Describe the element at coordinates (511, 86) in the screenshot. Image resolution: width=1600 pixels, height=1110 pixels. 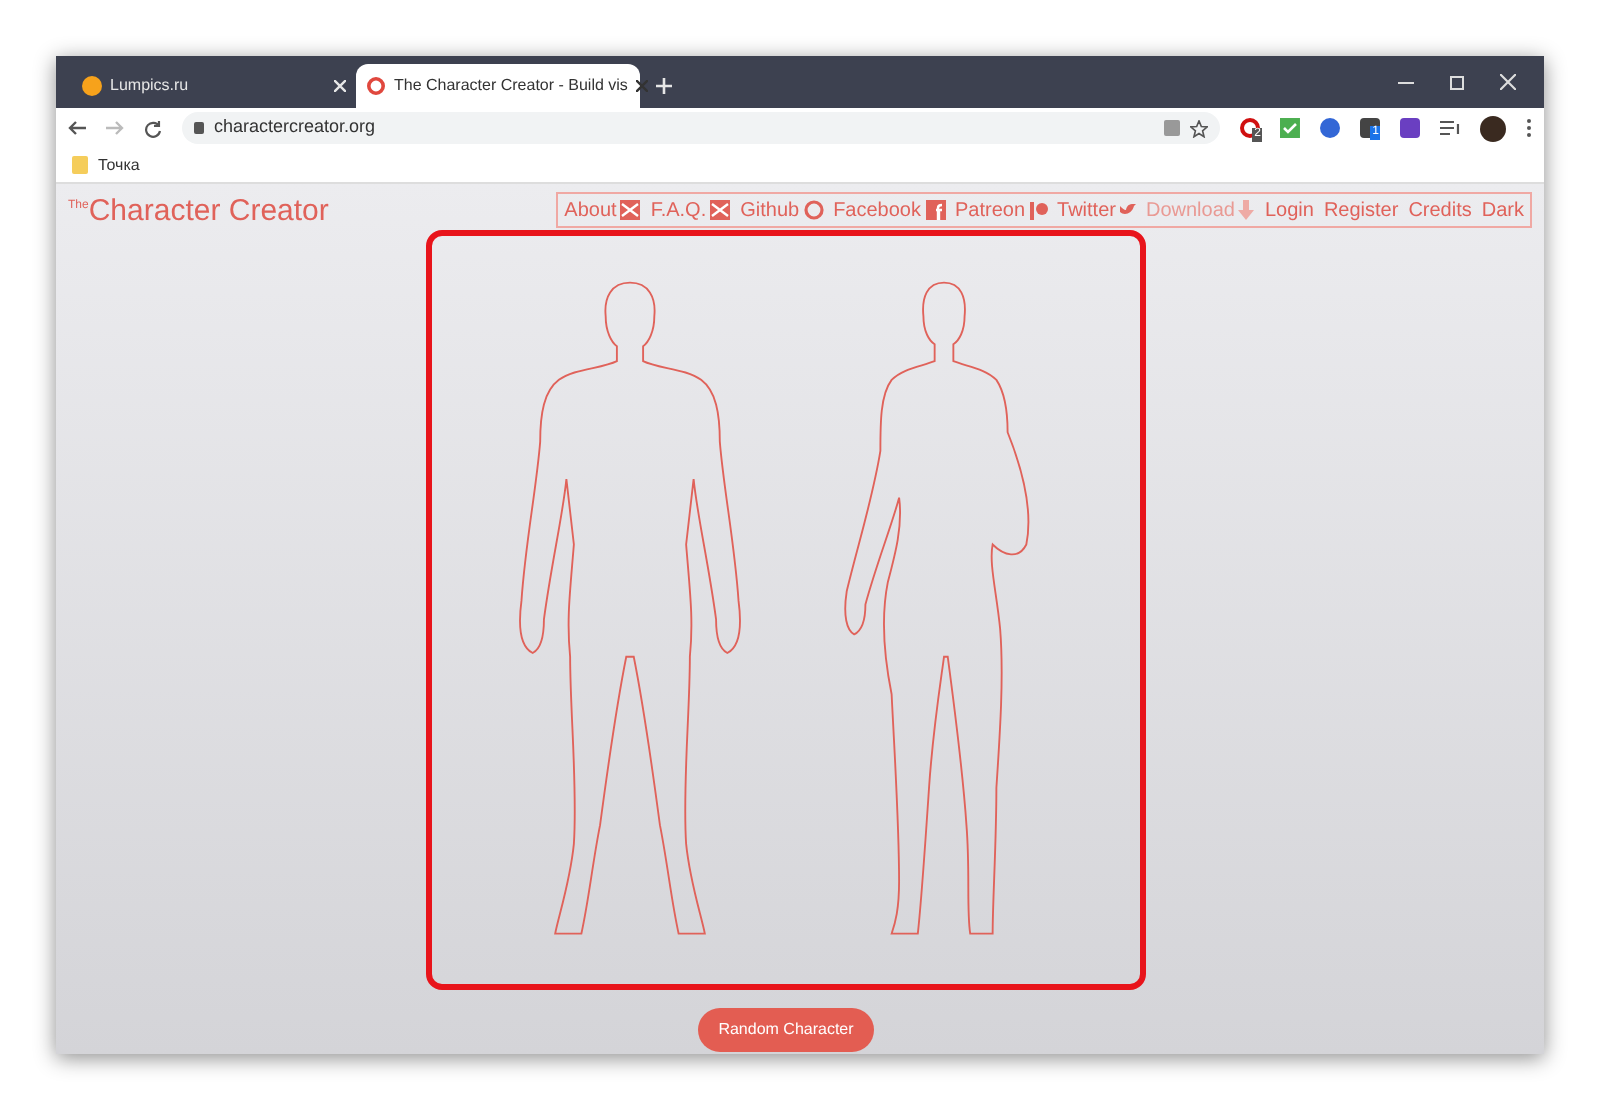
I see `tab-title: The Character Creator - Build vis` at that location.